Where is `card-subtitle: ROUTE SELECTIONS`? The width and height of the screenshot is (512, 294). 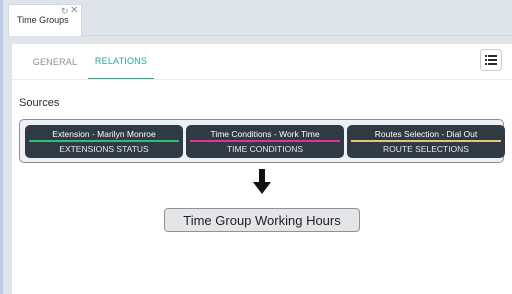 card-subtitle: ROUTE SELECTIONS is located at coordinates (426, 149).